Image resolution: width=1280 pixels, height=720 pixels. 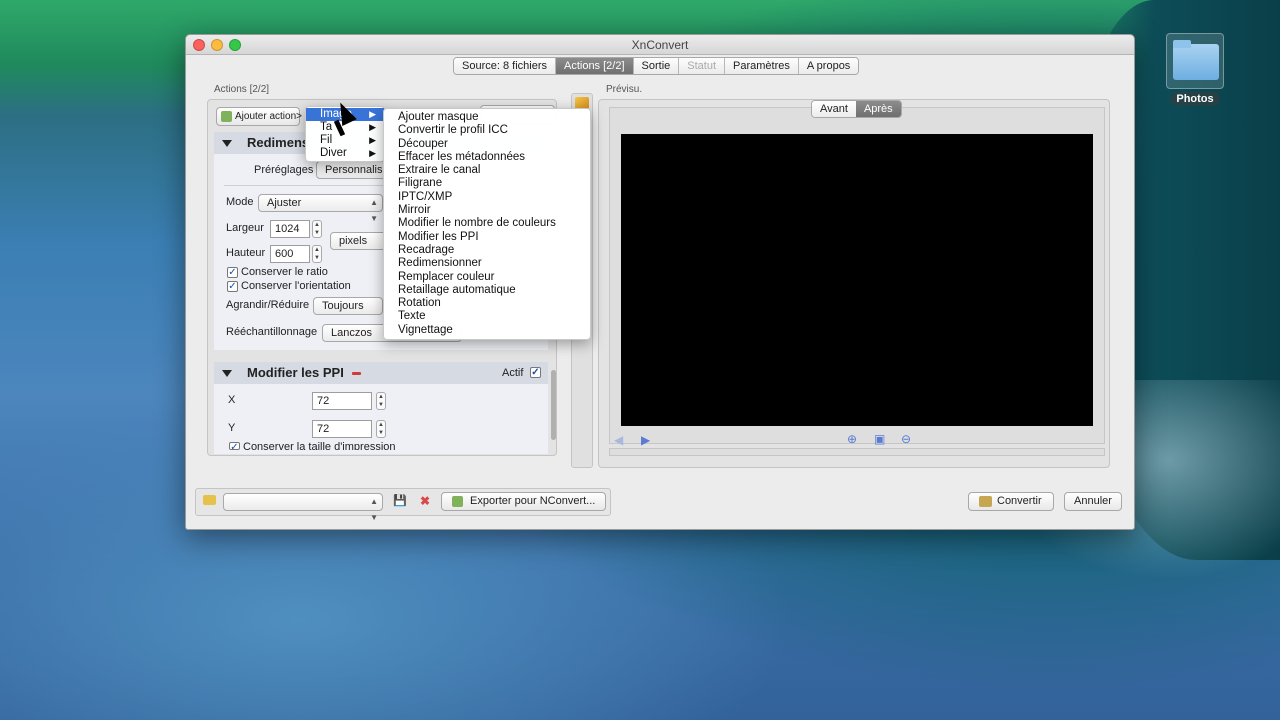 What do you see at coordinates (356, 373) in the screenshot?
I see `remove-icon` at bounding box center [356, 373].